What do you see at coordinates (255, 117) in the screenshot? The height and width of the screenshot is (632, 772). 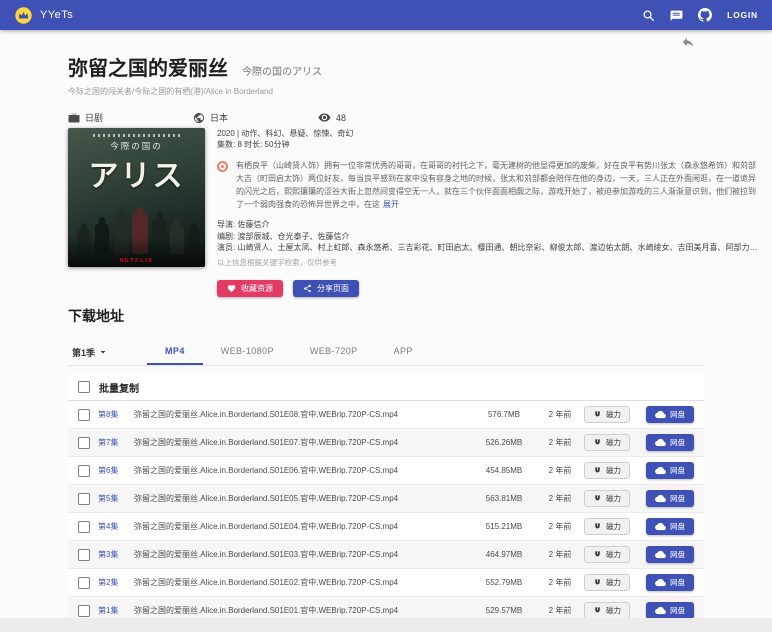 I see `meta-region: 日本` at bounding box center [255, 117].